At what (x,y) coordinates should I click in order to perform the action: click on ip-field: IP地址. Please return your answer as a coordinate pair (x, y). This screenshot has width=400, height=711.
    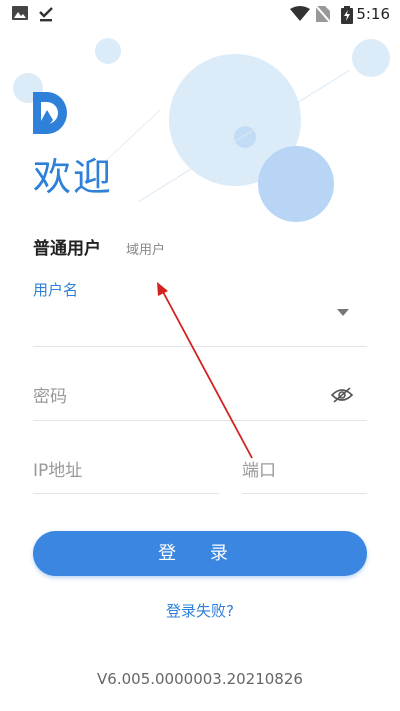
    Looking at the image, I should click on (126, 470).